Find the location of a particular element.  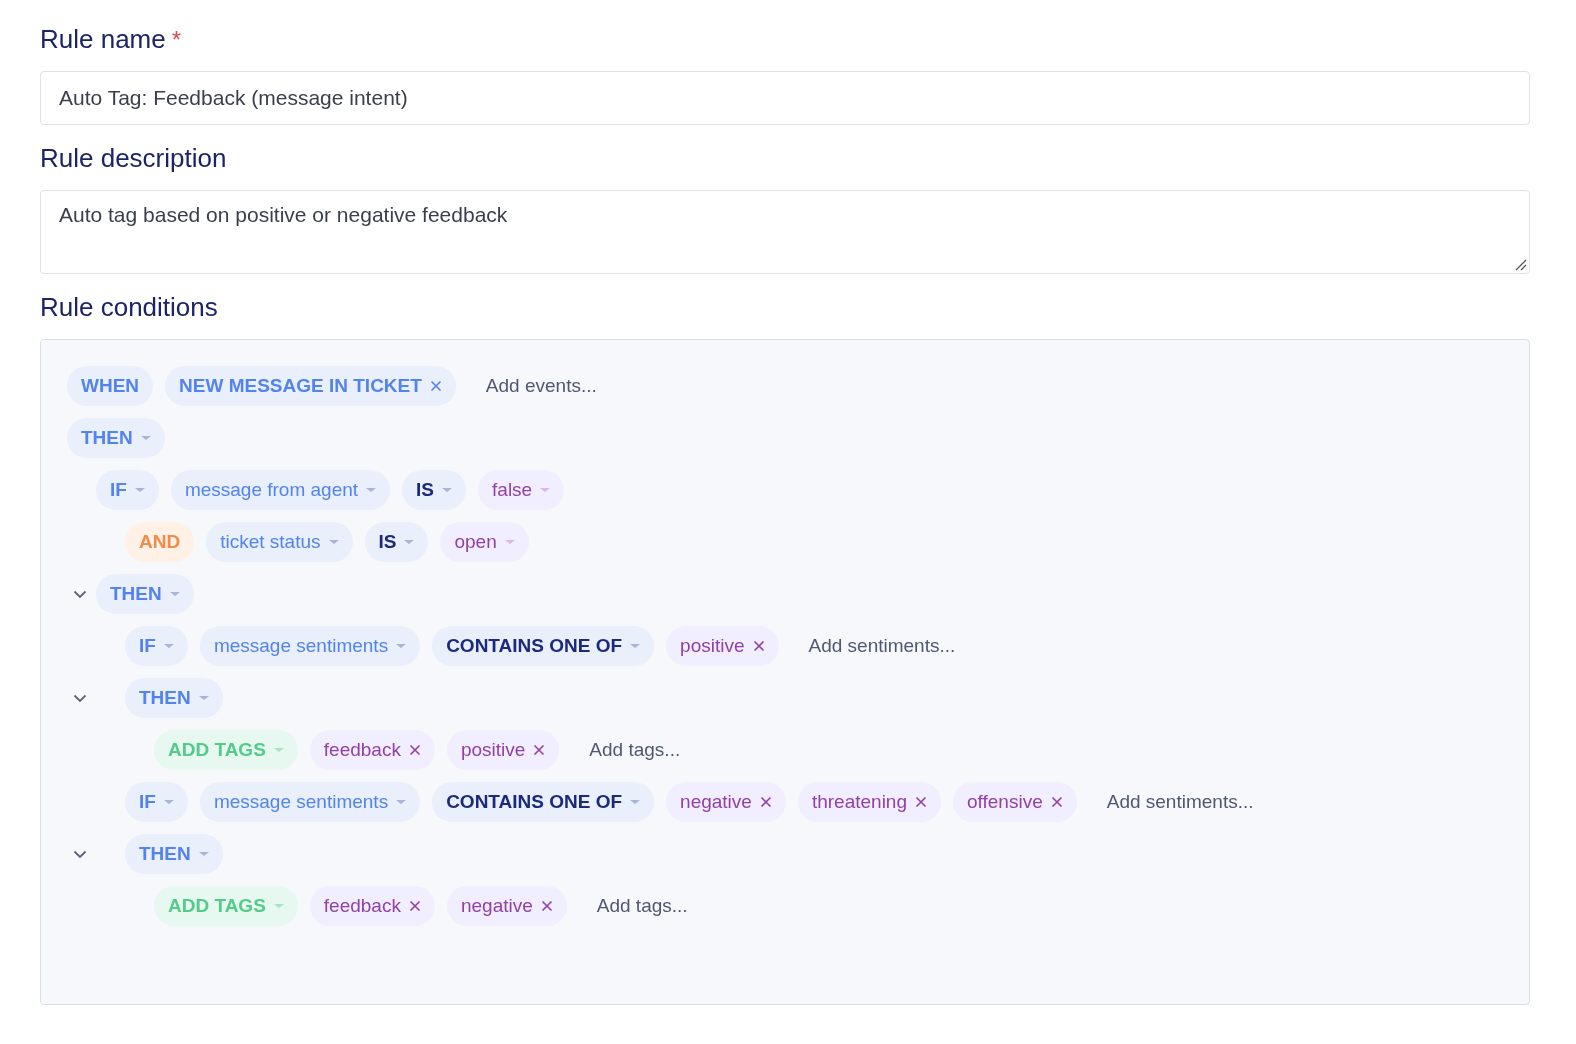

condition-chip: message from agent is located at coordinates (280, 490).